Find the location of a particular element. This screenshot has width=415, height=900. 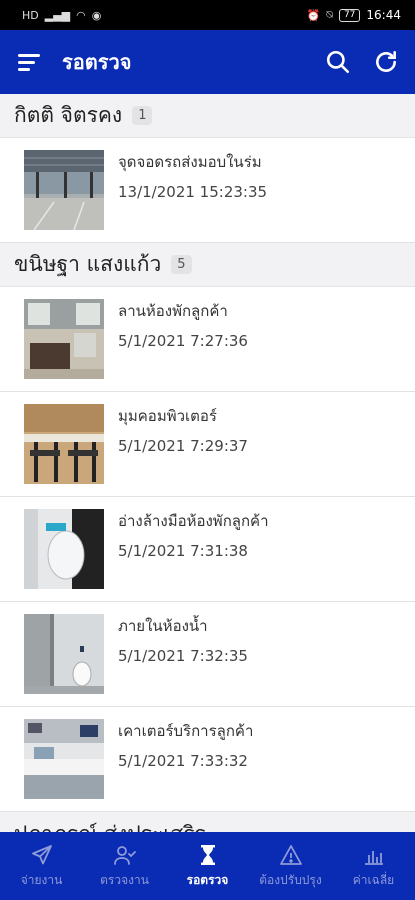

group-header: ปภาภรณ์ ส่งประเสริฐ is located at coordinates (207, 822).